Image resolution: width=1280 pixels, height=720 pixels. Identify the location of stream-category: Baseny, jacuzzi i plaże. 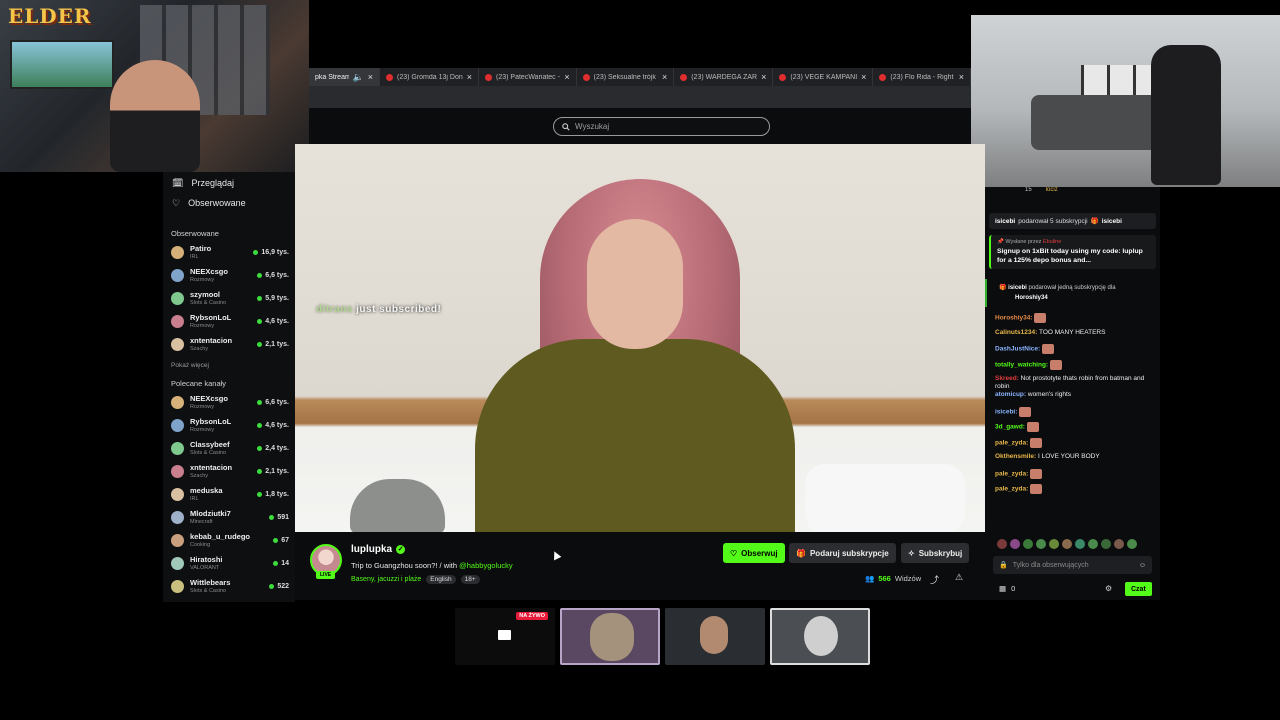
(386, 579).